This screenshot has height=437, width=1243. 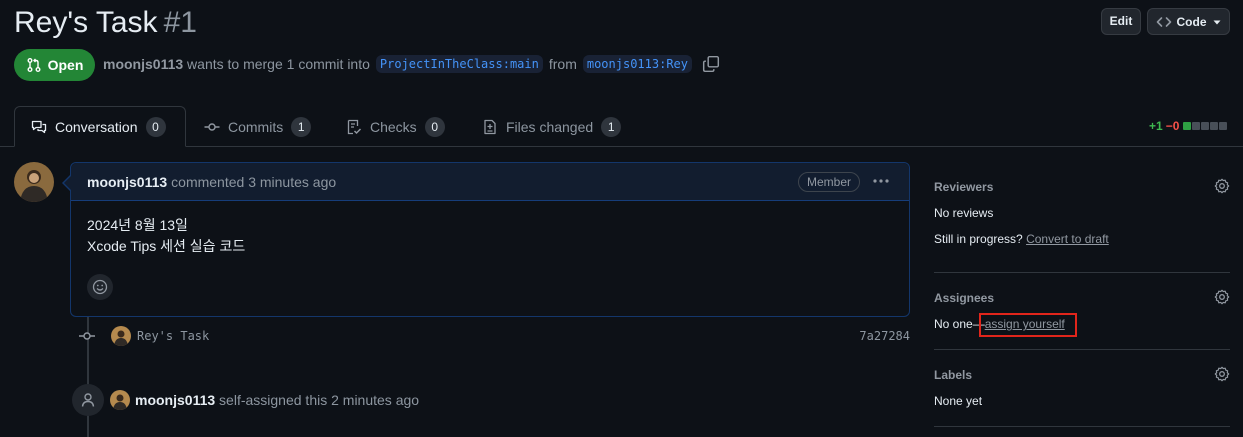 I want to click on tab-checks: Checks 0, so click(x=395, y=126).